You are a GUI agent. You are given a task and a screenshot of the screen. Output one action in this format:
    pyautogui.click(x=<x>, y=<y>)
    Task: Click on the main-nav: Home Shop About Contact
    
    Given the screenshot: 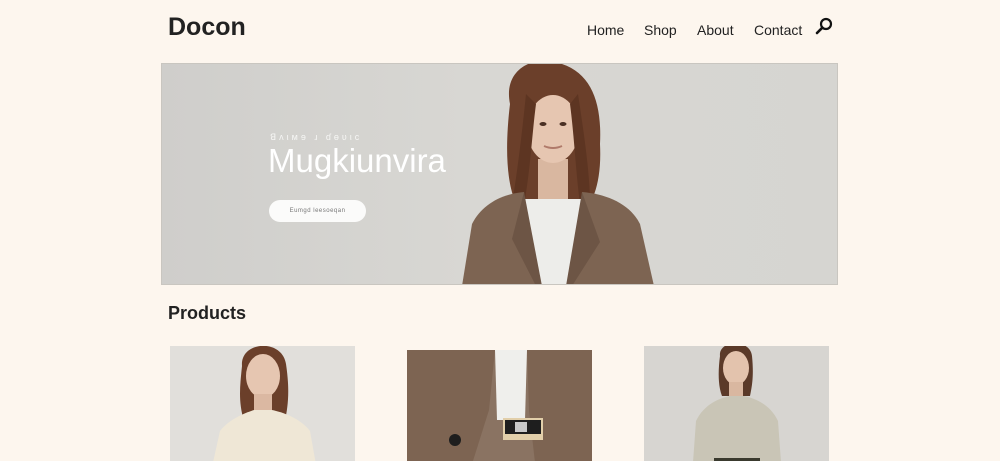 What is the action you would take?
    pyautogui.click(x=500, y=32)
    